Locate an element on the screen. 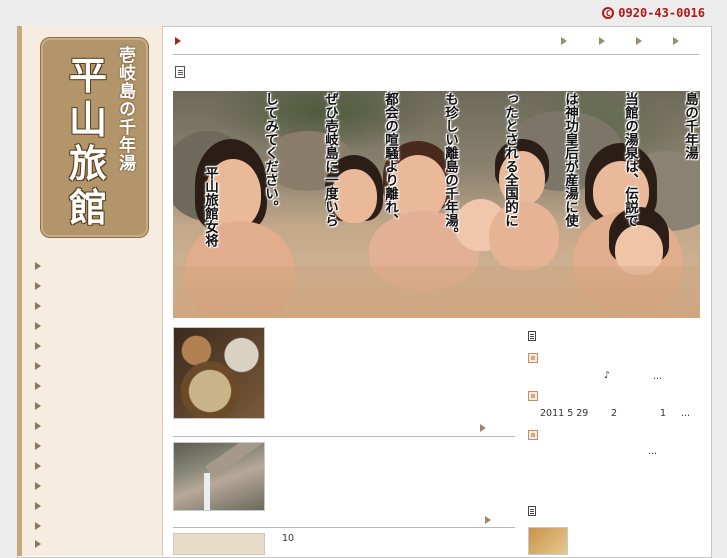 This screenshot has height=558, width=727. spring-spout is located at coordinates (234, 460).